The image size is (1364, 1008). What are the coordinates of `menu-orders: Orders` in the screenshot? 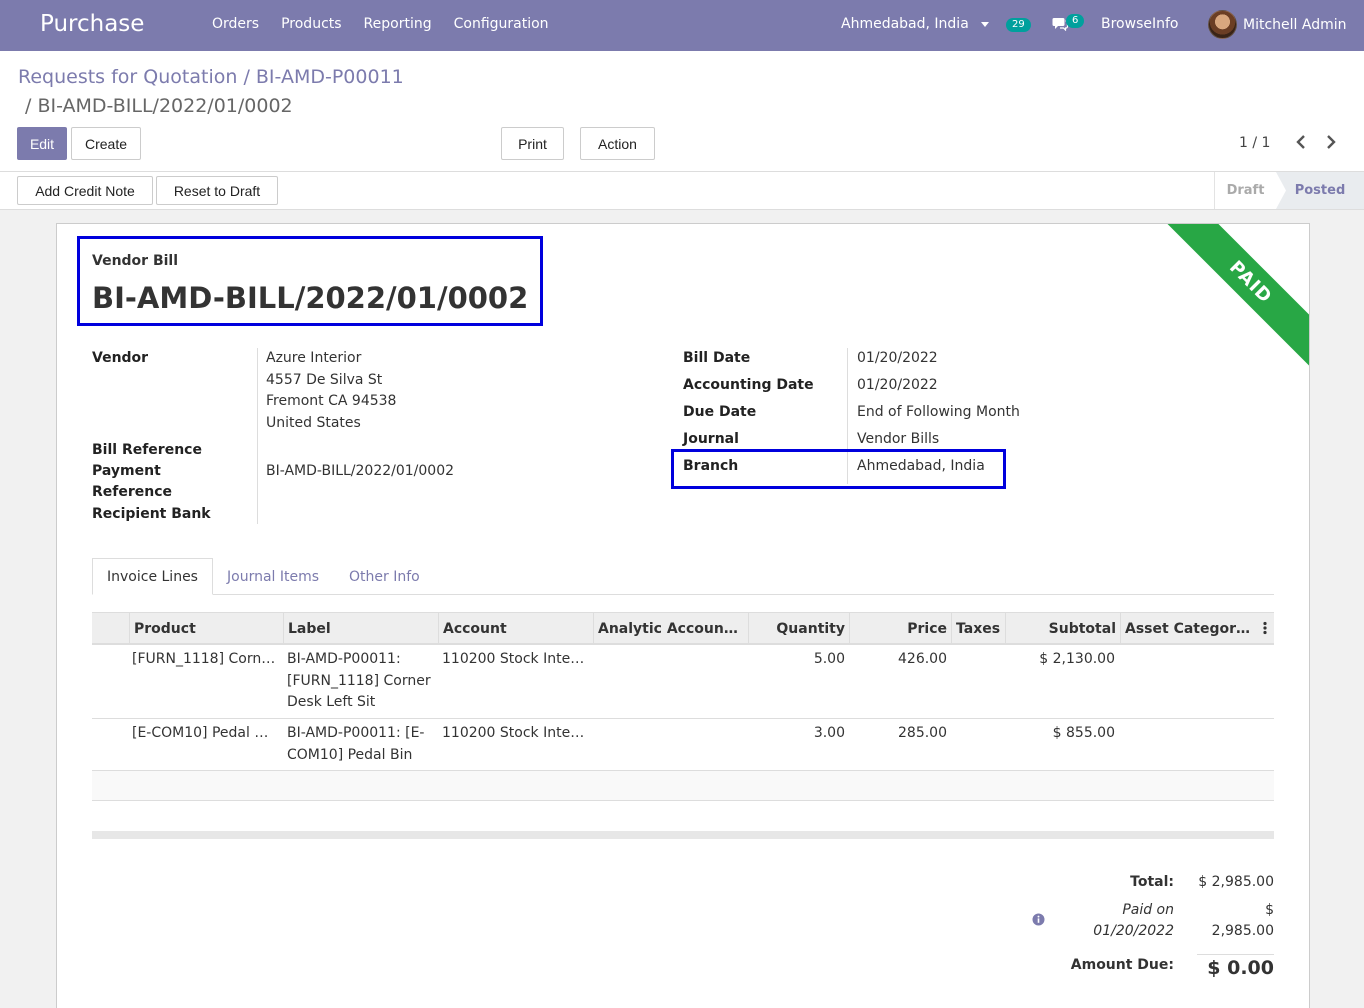 It's located at (235, 24).